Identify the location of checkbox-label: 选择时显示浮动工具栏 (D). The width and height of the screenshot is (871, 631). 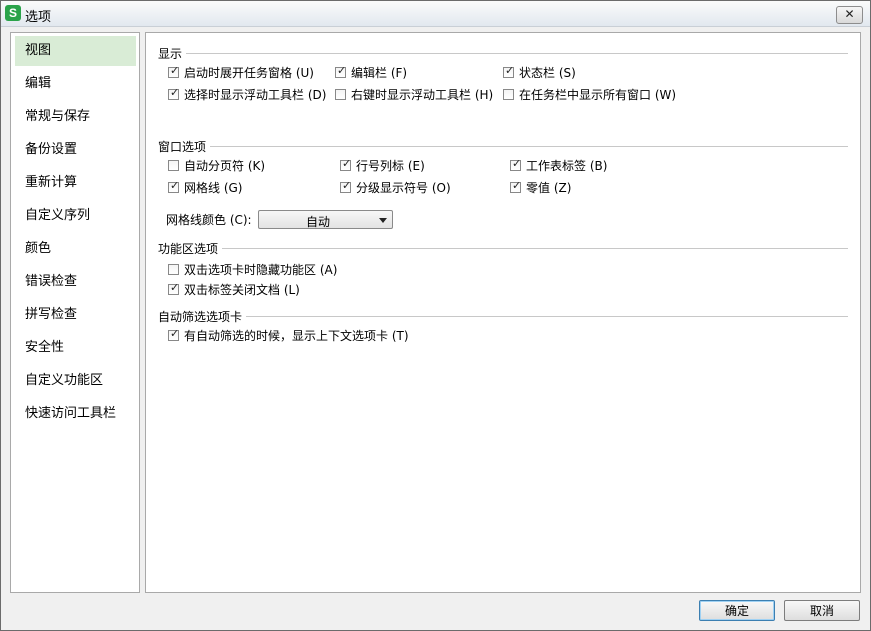
(255, 95).